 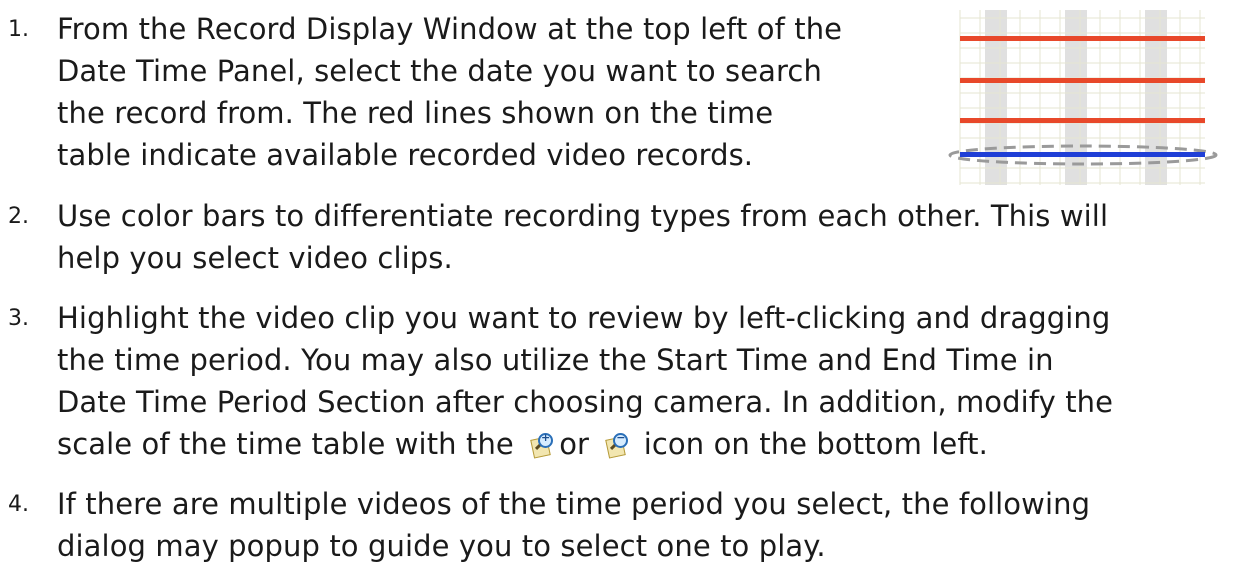 What do you see at coordinates (255, 258) in the screenshot?
I see `step-text-line: help you select video clips.` at bounding box center [255, 258].